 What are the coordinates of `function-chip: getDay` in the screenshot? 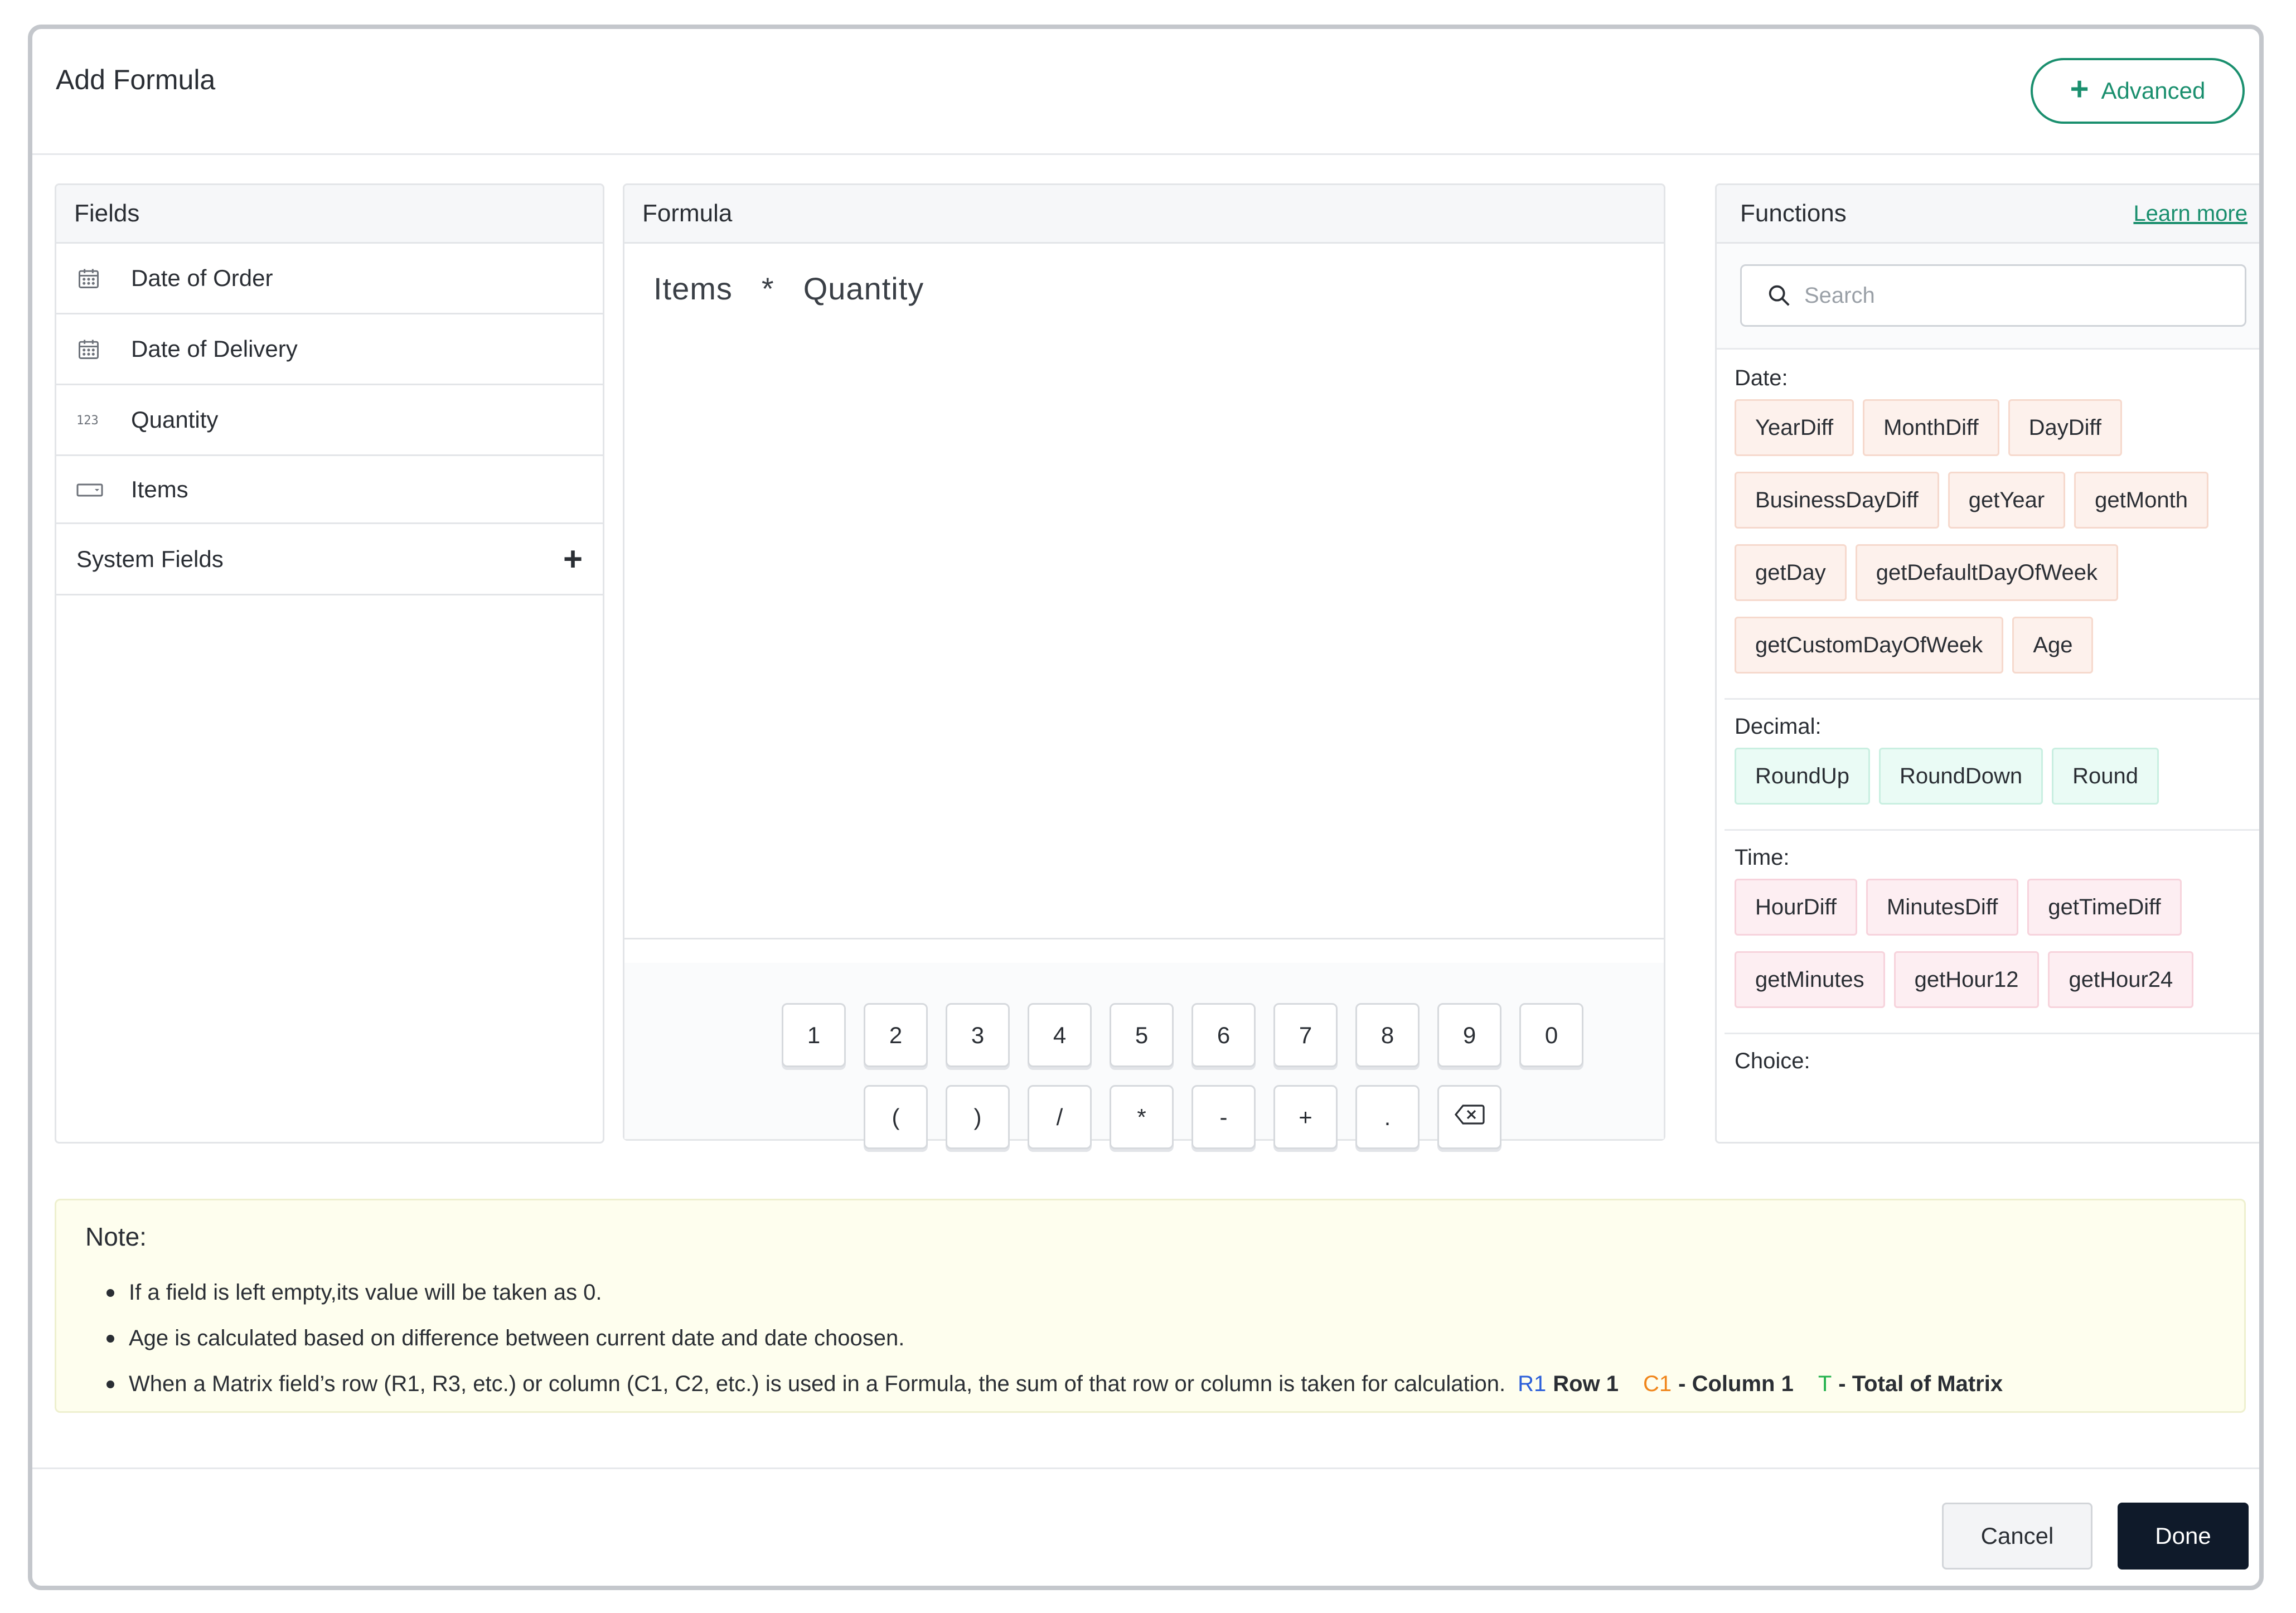 It's located at (1791, 572).